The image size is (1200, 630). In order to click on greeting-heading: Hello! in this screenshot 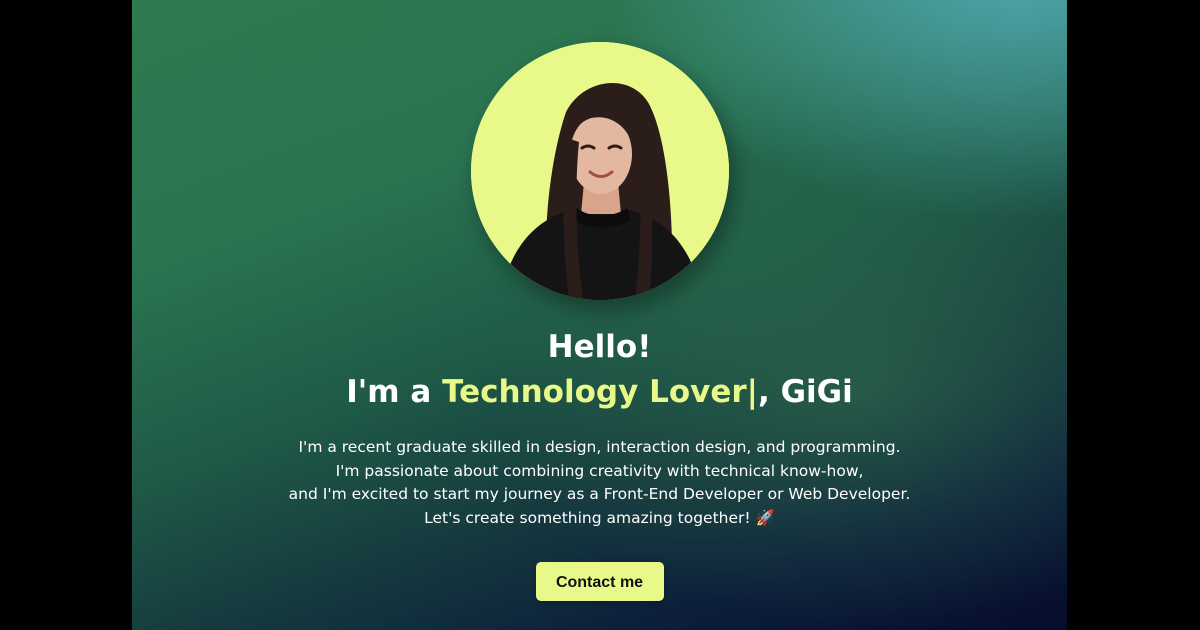, I will do `click(599, 347)`.